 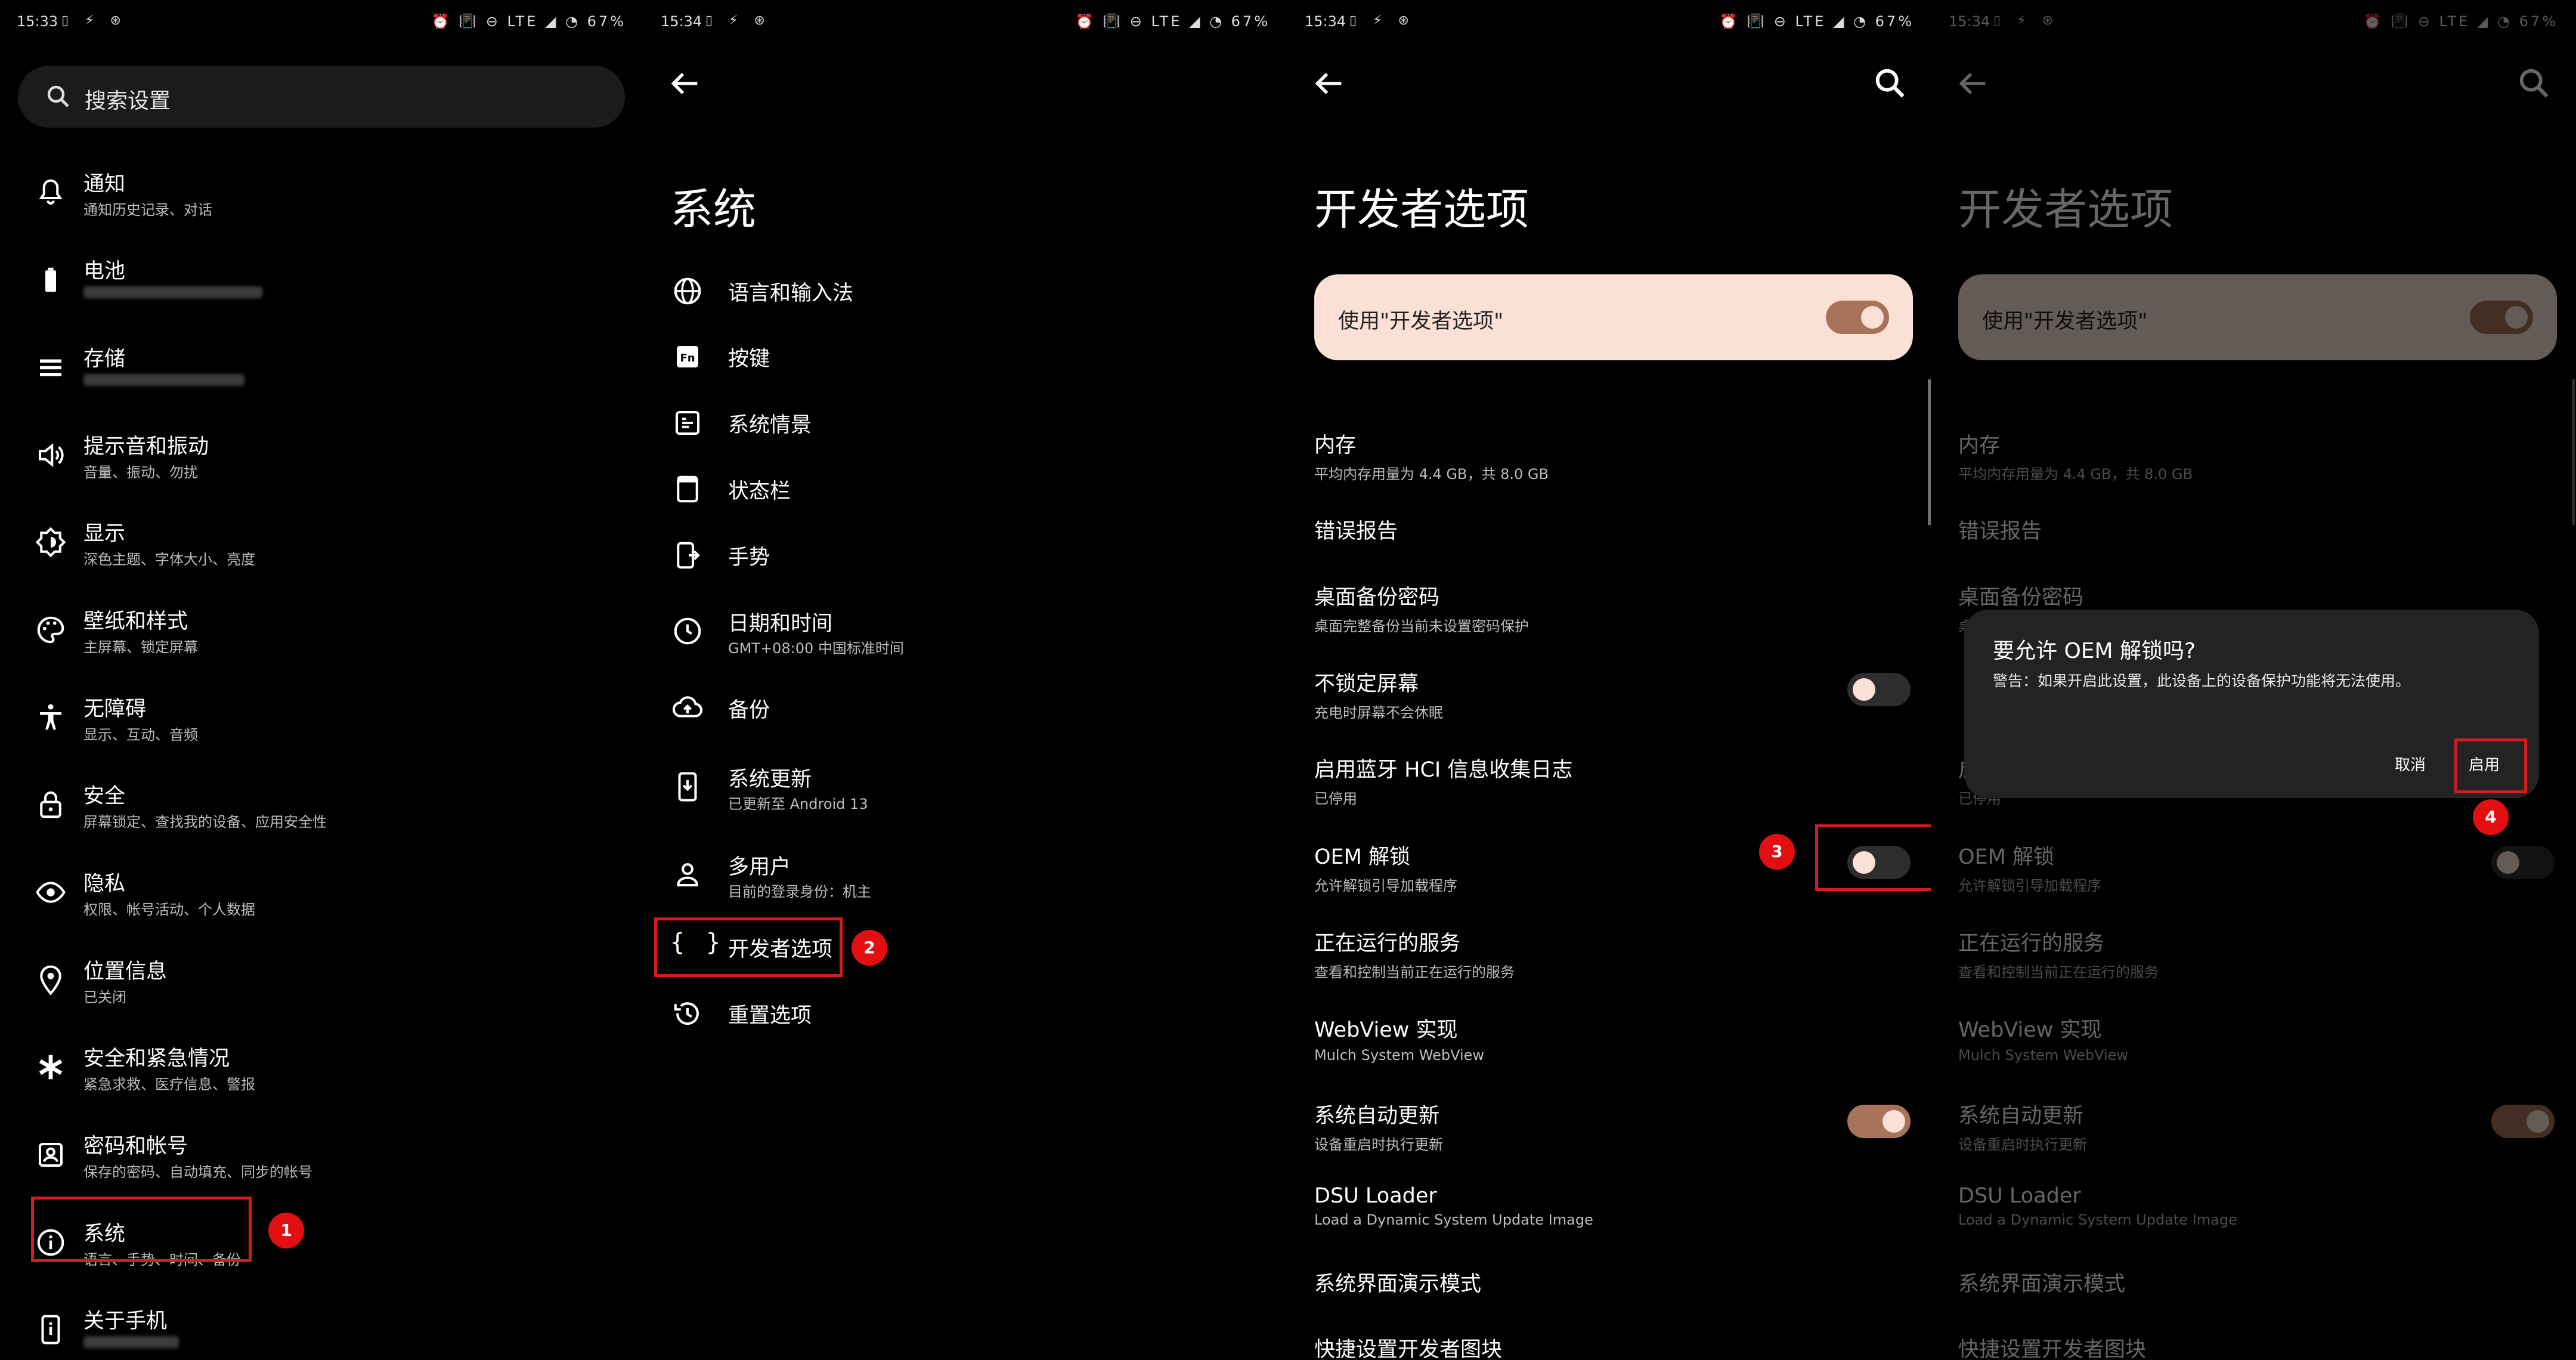 I want to click on fn-key-icon: Fn, so click(x=688, y=356).